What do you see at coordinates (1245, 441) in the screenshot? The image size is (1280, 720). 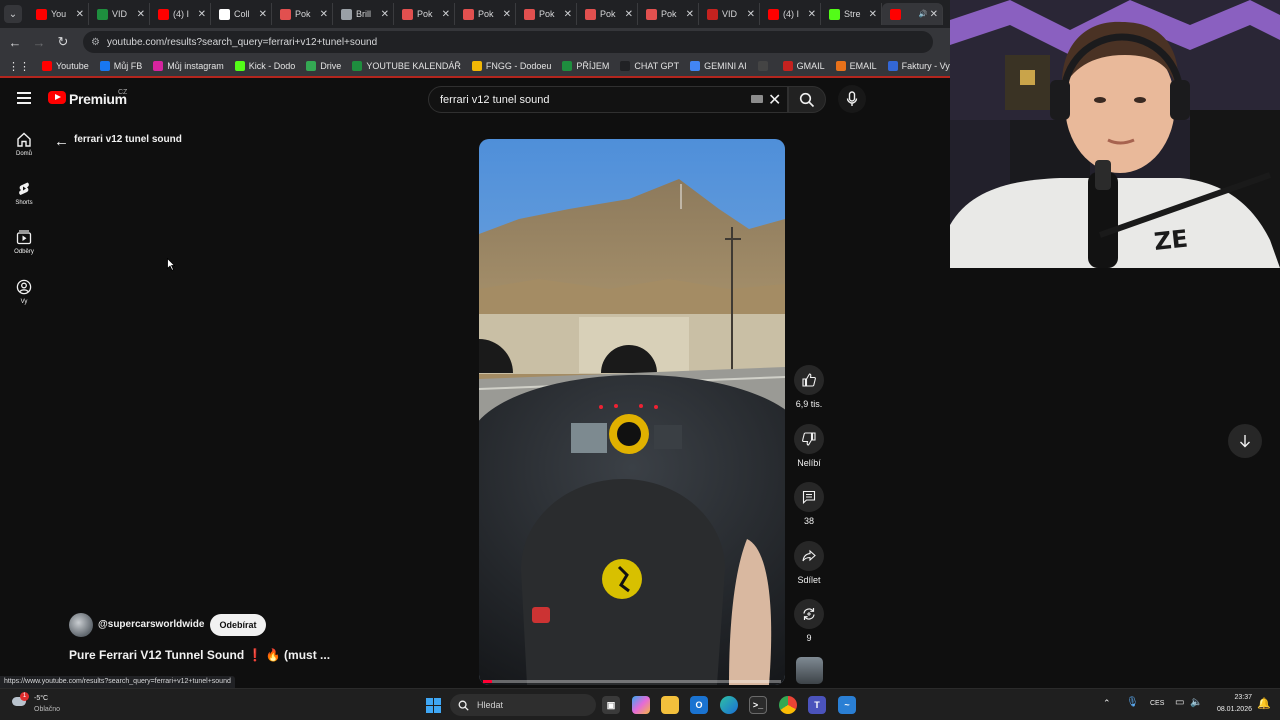 I see `next-video-button` at bounding box center [1245, 441].